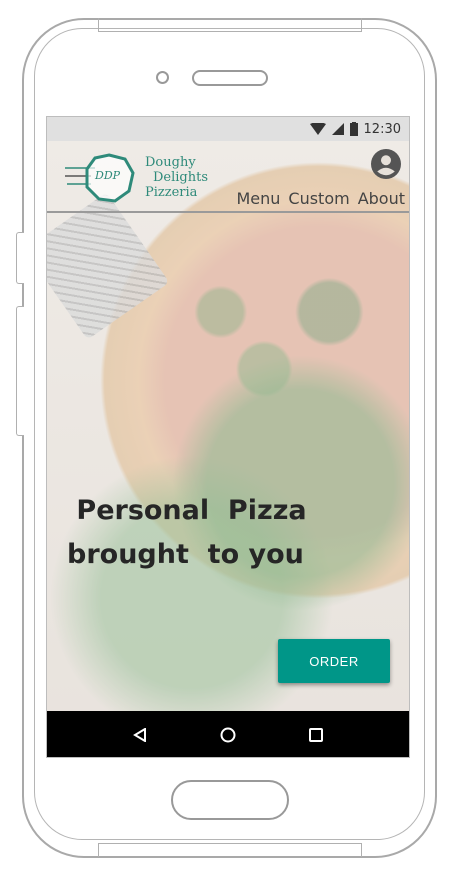 The width and height of the screenshot is (459, 877). What do you see at coordinates (181, 177) in the screenshot?
I see `brand-line: Delights` at bounding box center [181, 177].